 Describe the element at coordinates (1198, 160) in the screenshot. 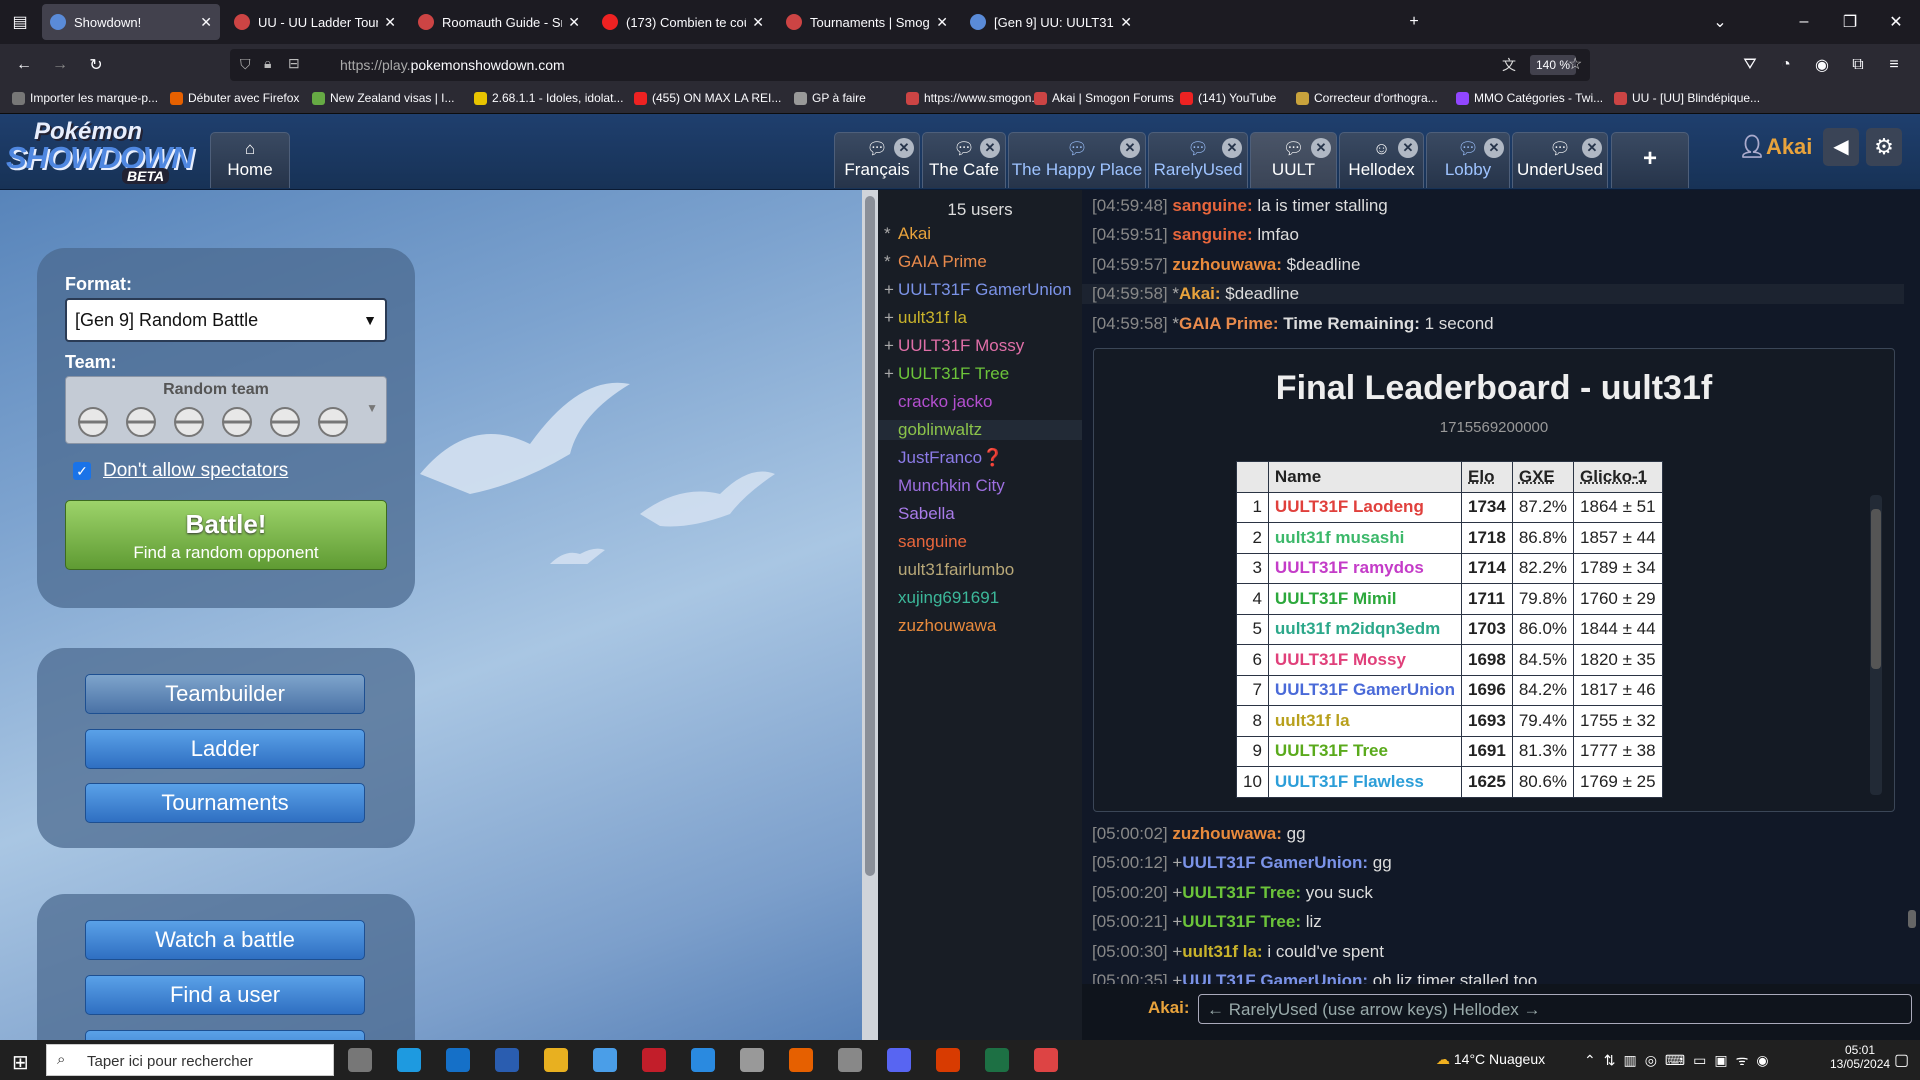

I see `room-tab: 💬︎ RarelyUsed ✕` at that location.